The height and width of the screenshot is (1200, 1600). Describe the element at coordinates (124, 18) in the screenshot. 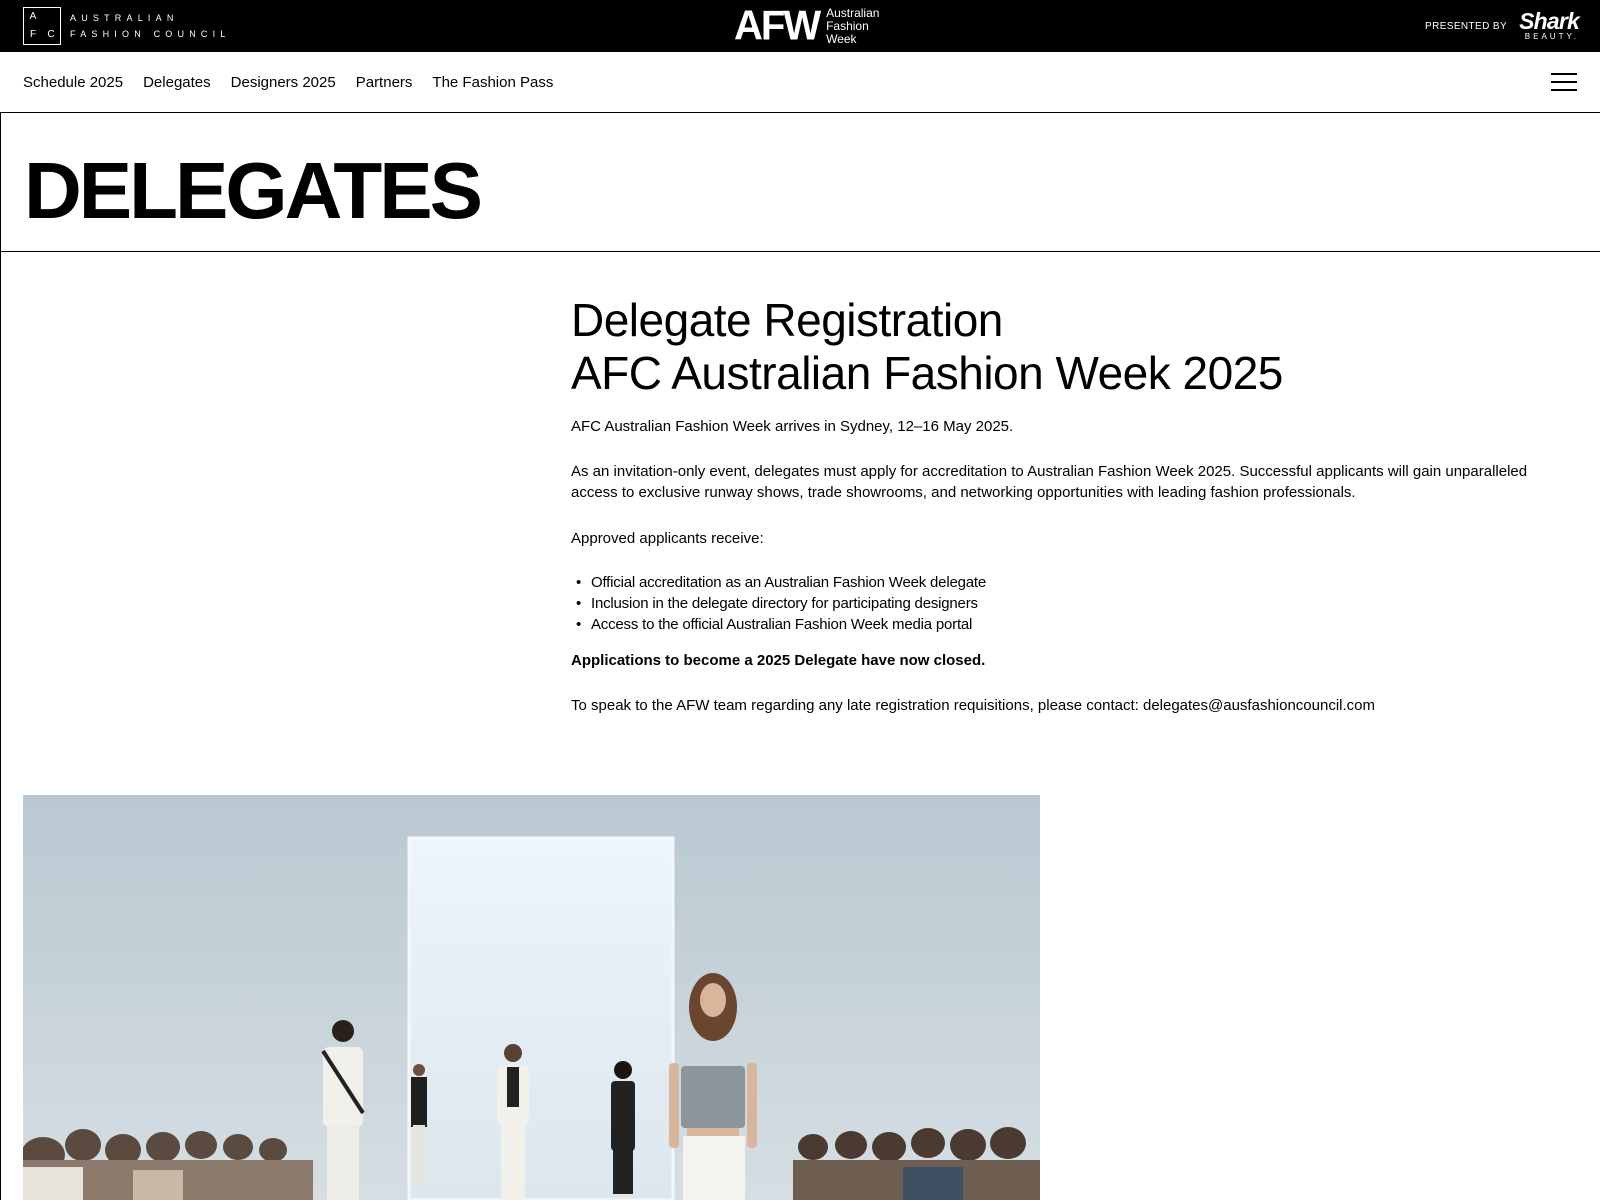

I see `afc-logo-line1: AUSTRALIAN` at that location.